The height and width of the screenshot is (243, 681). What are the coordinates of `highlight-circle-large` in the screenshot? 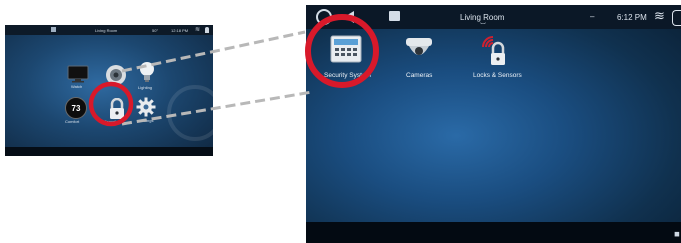 It's located at (342, 51).